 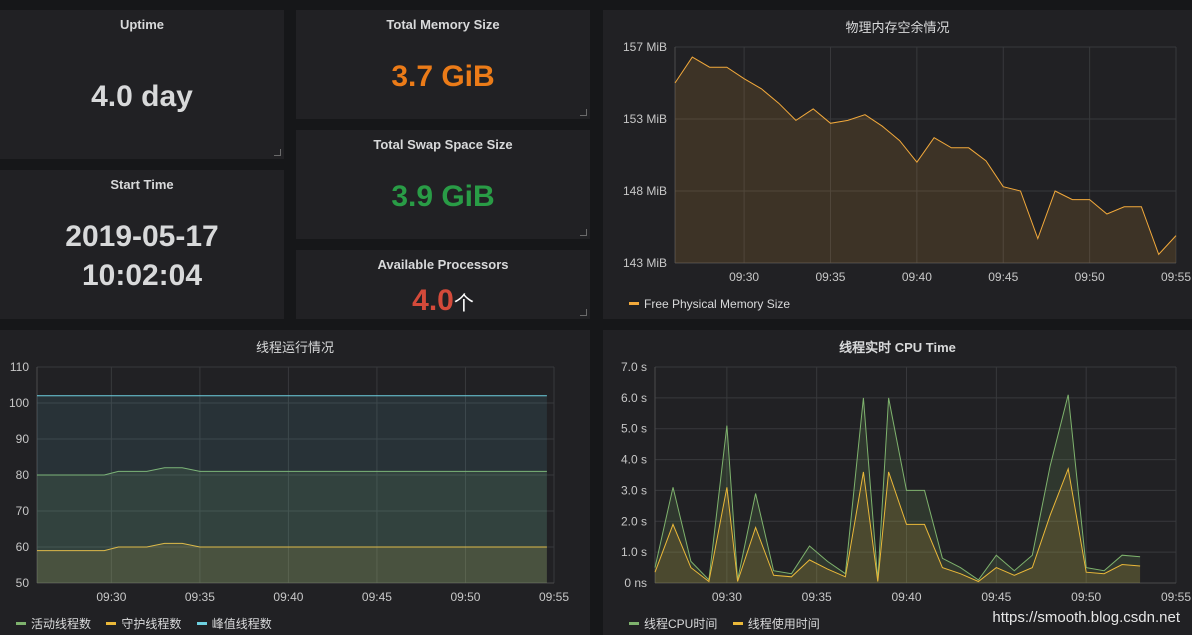 I want to click on legend-item: 线程CPU时间, so click(x=673, y=623).